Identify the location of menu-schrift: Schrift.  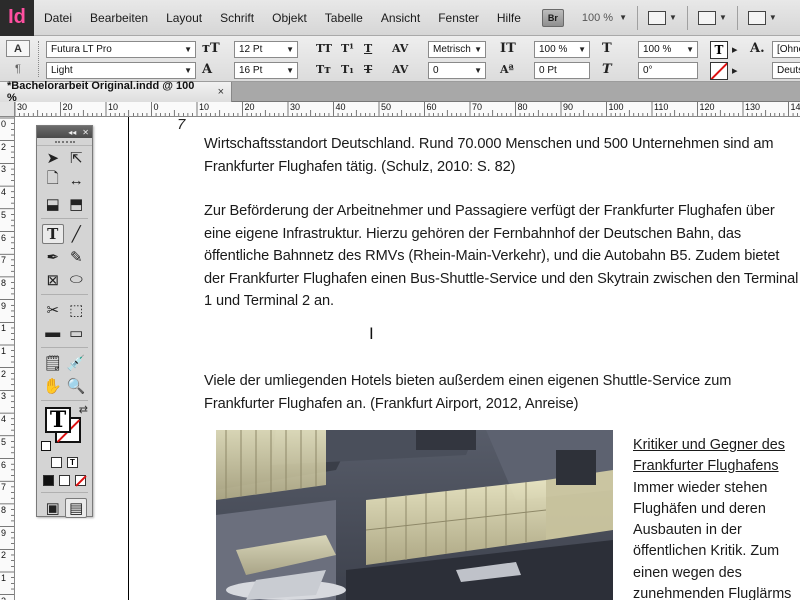
(237, 18).